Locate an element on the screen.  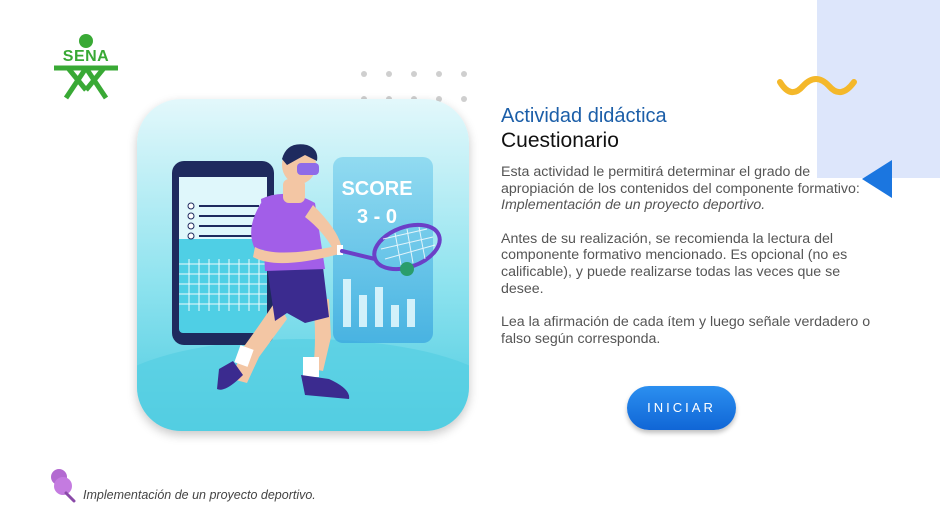
logo-text: SENA is located at coordinates (86, 56).